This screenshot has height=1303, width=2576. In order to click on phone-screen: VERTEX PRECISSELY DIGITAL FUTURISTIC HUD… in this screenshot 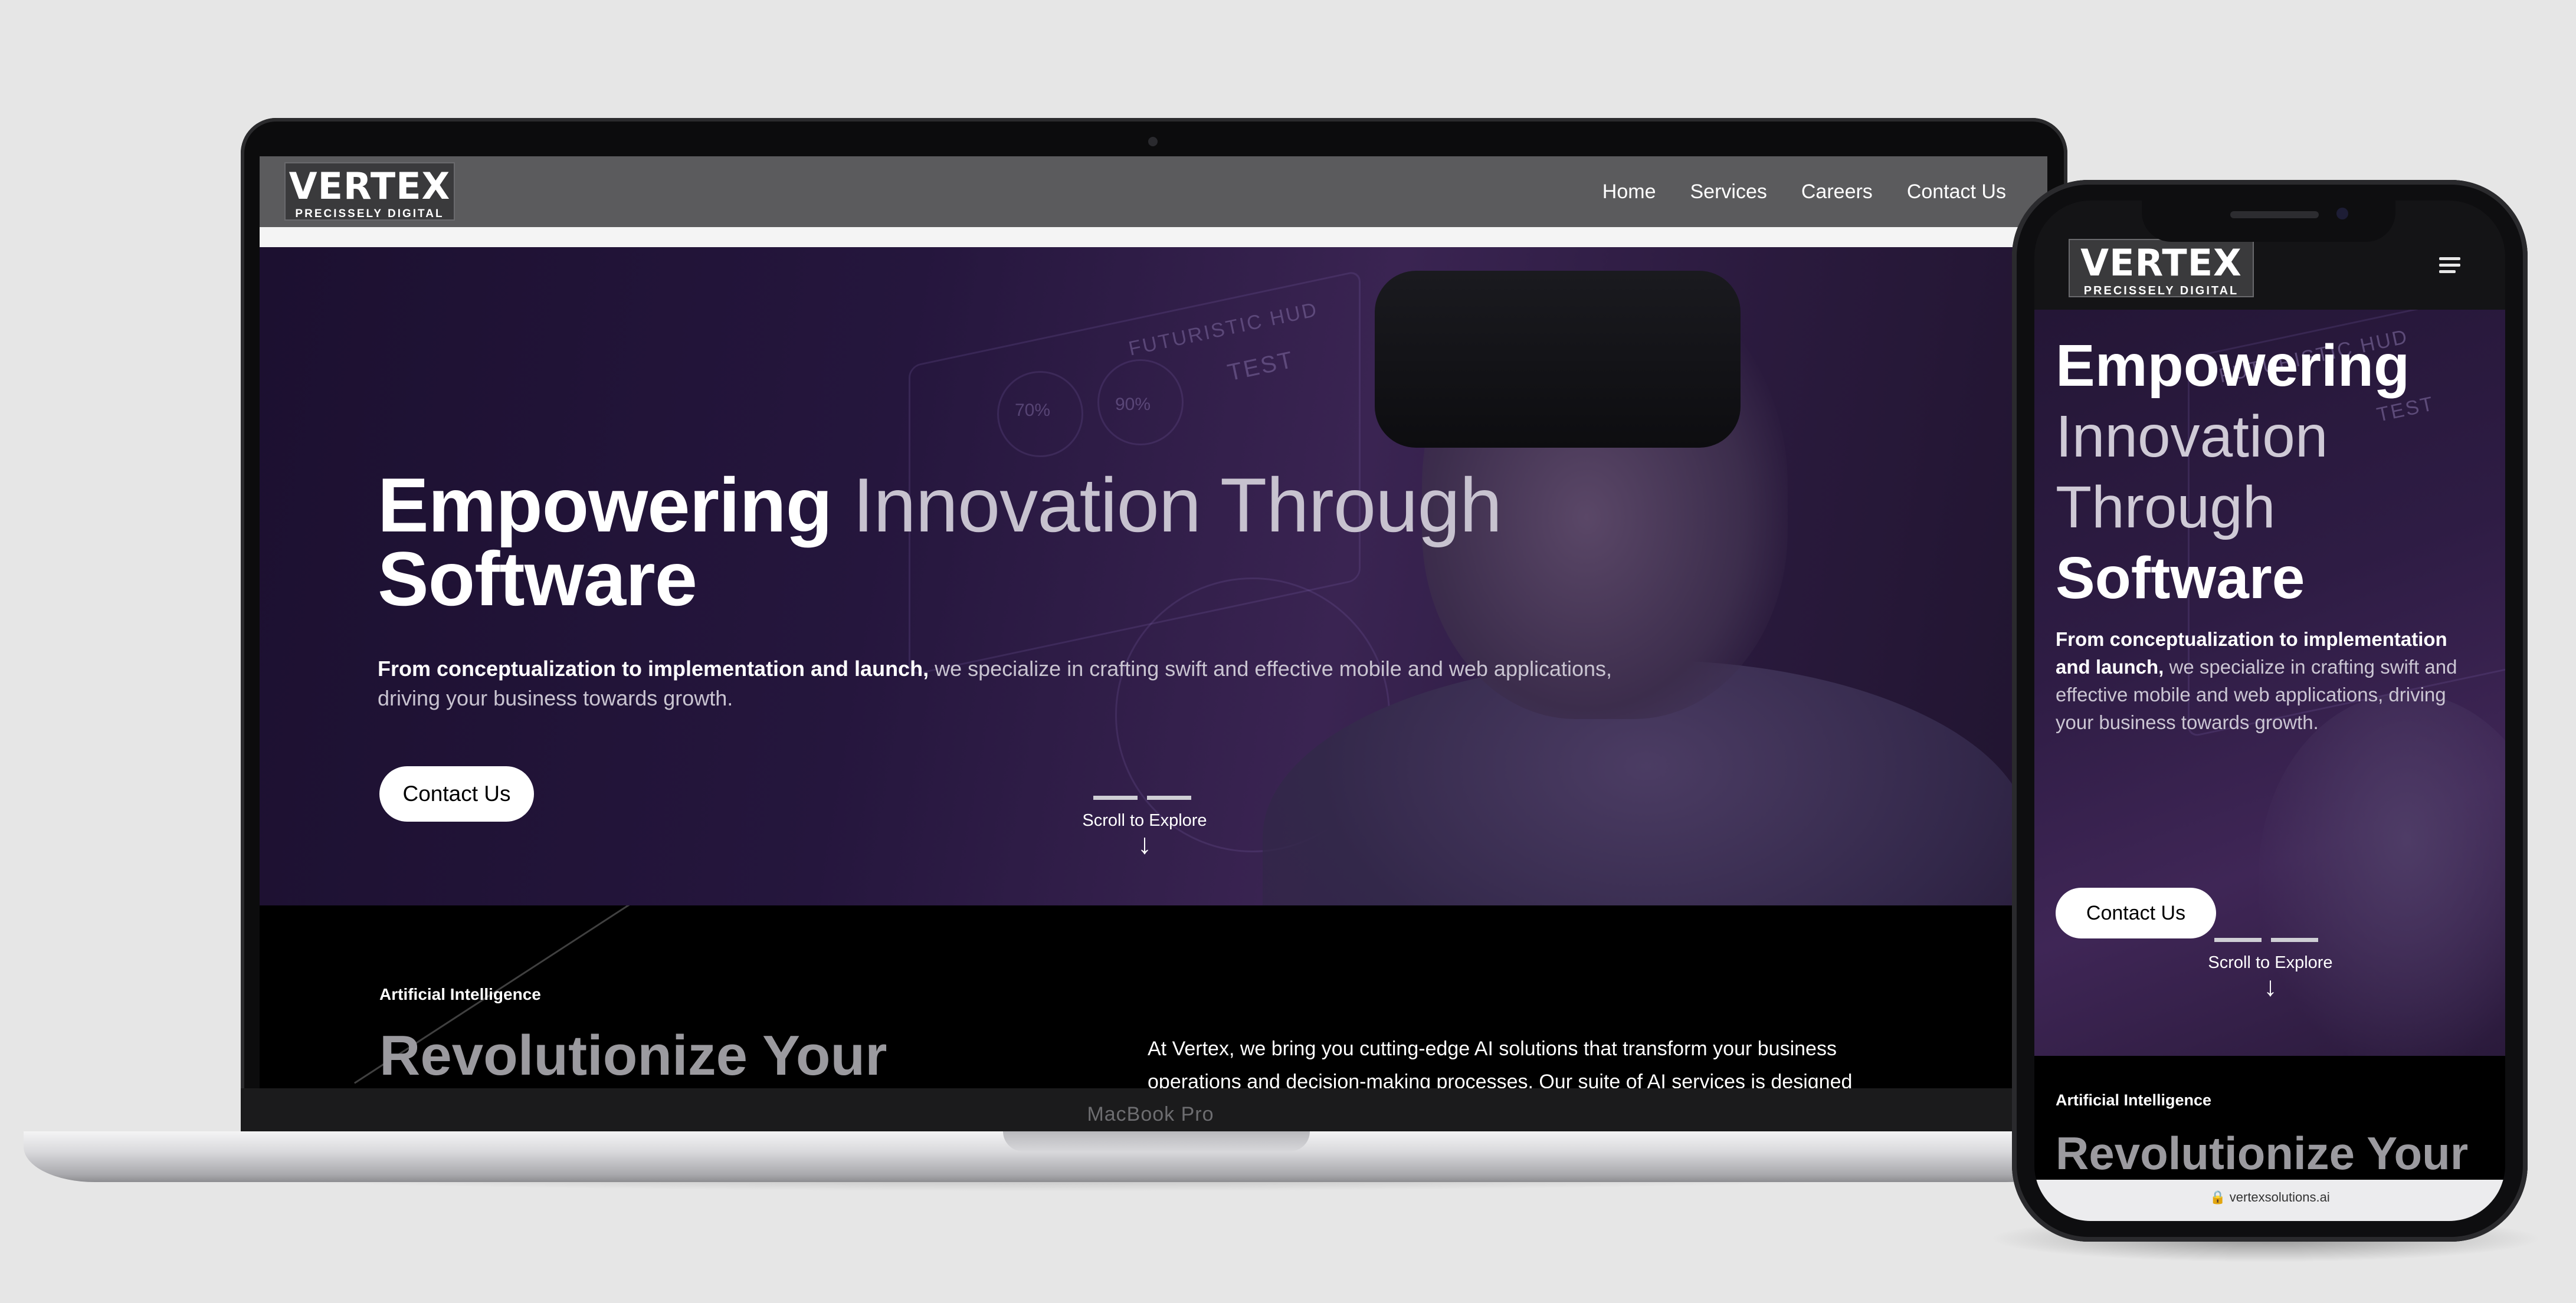, I will do `click(2269, 711)`.